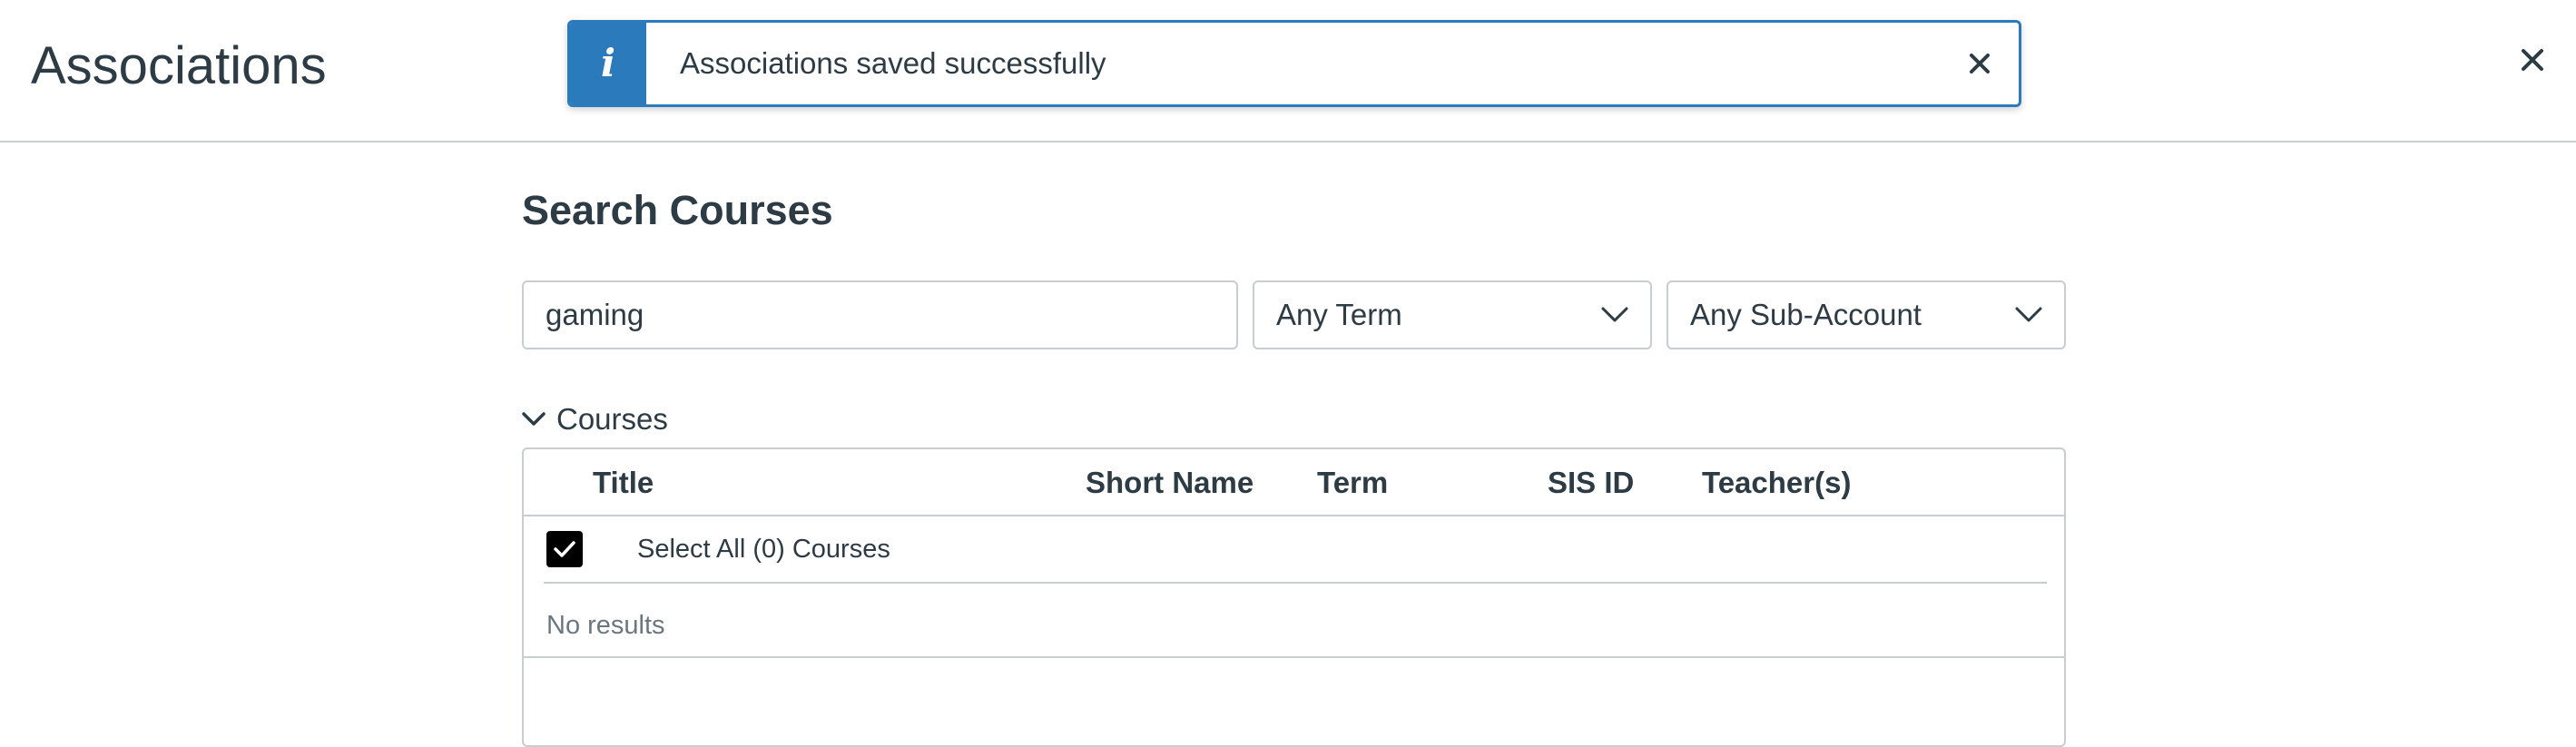 The image size is (2576, 747). I want to click on courses-toggle: Courses, so click(595, 419).